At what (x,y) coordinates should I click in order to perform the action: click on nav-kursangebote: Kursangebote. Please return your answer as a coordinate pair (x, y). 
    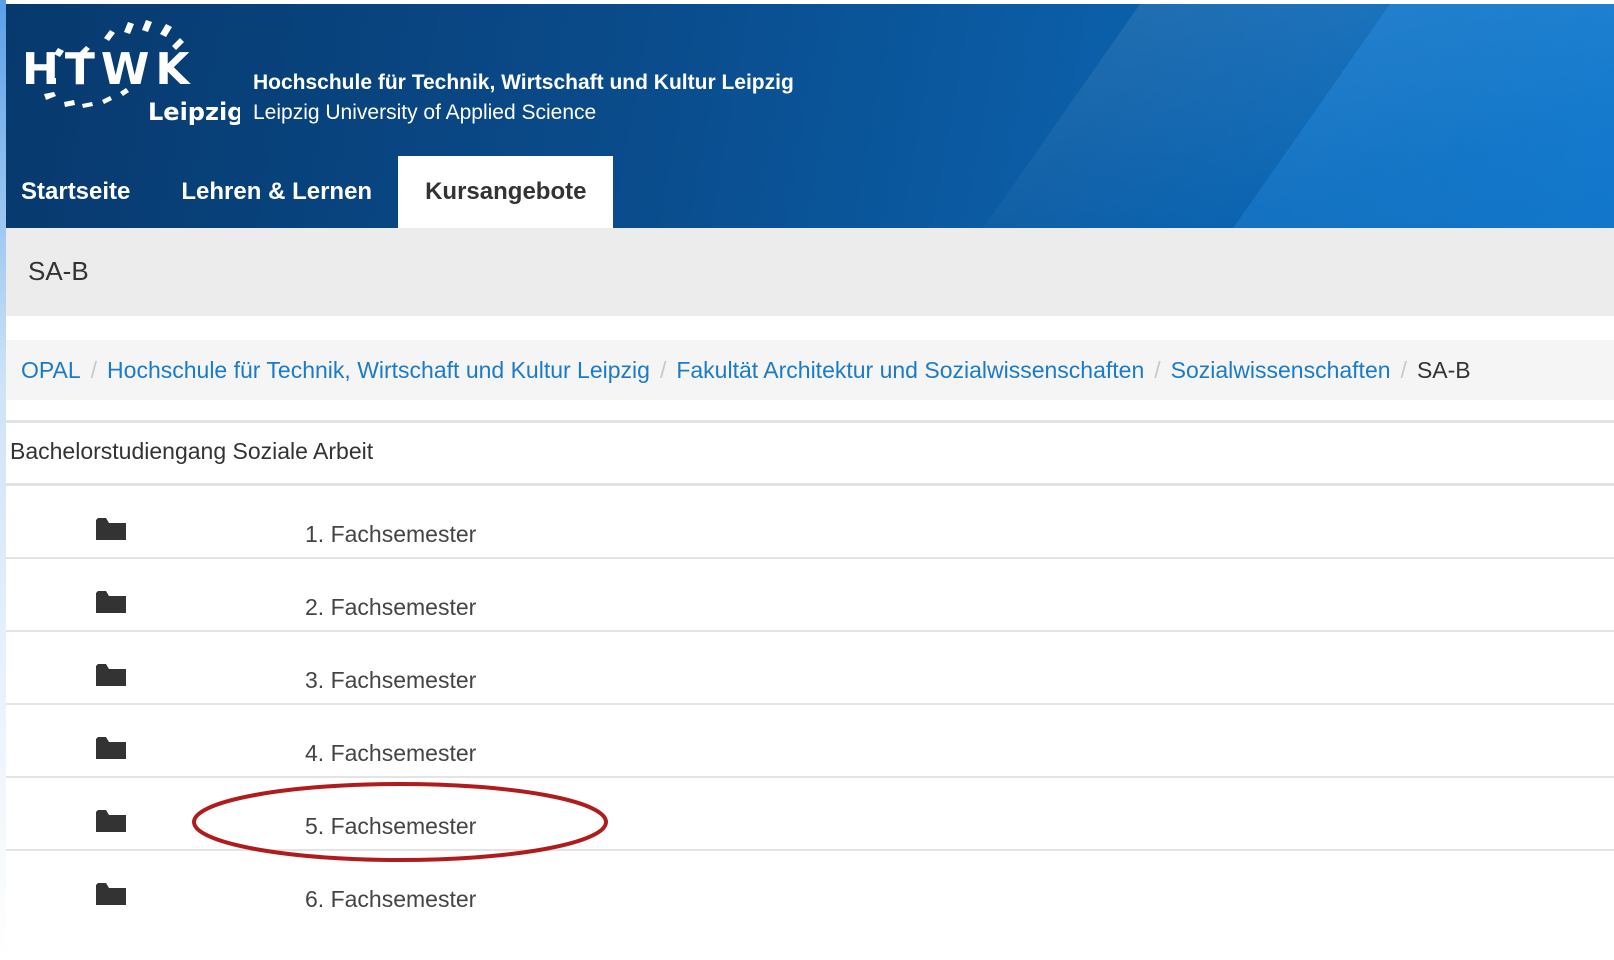
    Looking at the image, I should click on (506, 192).